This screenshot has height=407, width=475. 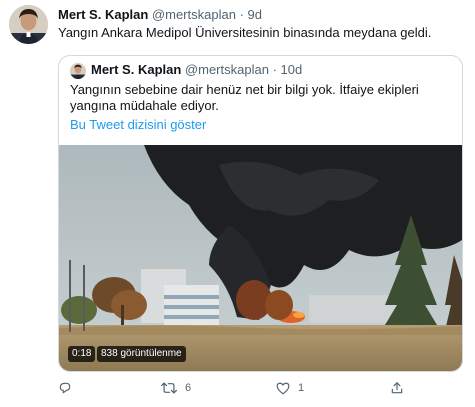 I want to click on author-handle: @mertskaplan, so click(x=194, y=14).